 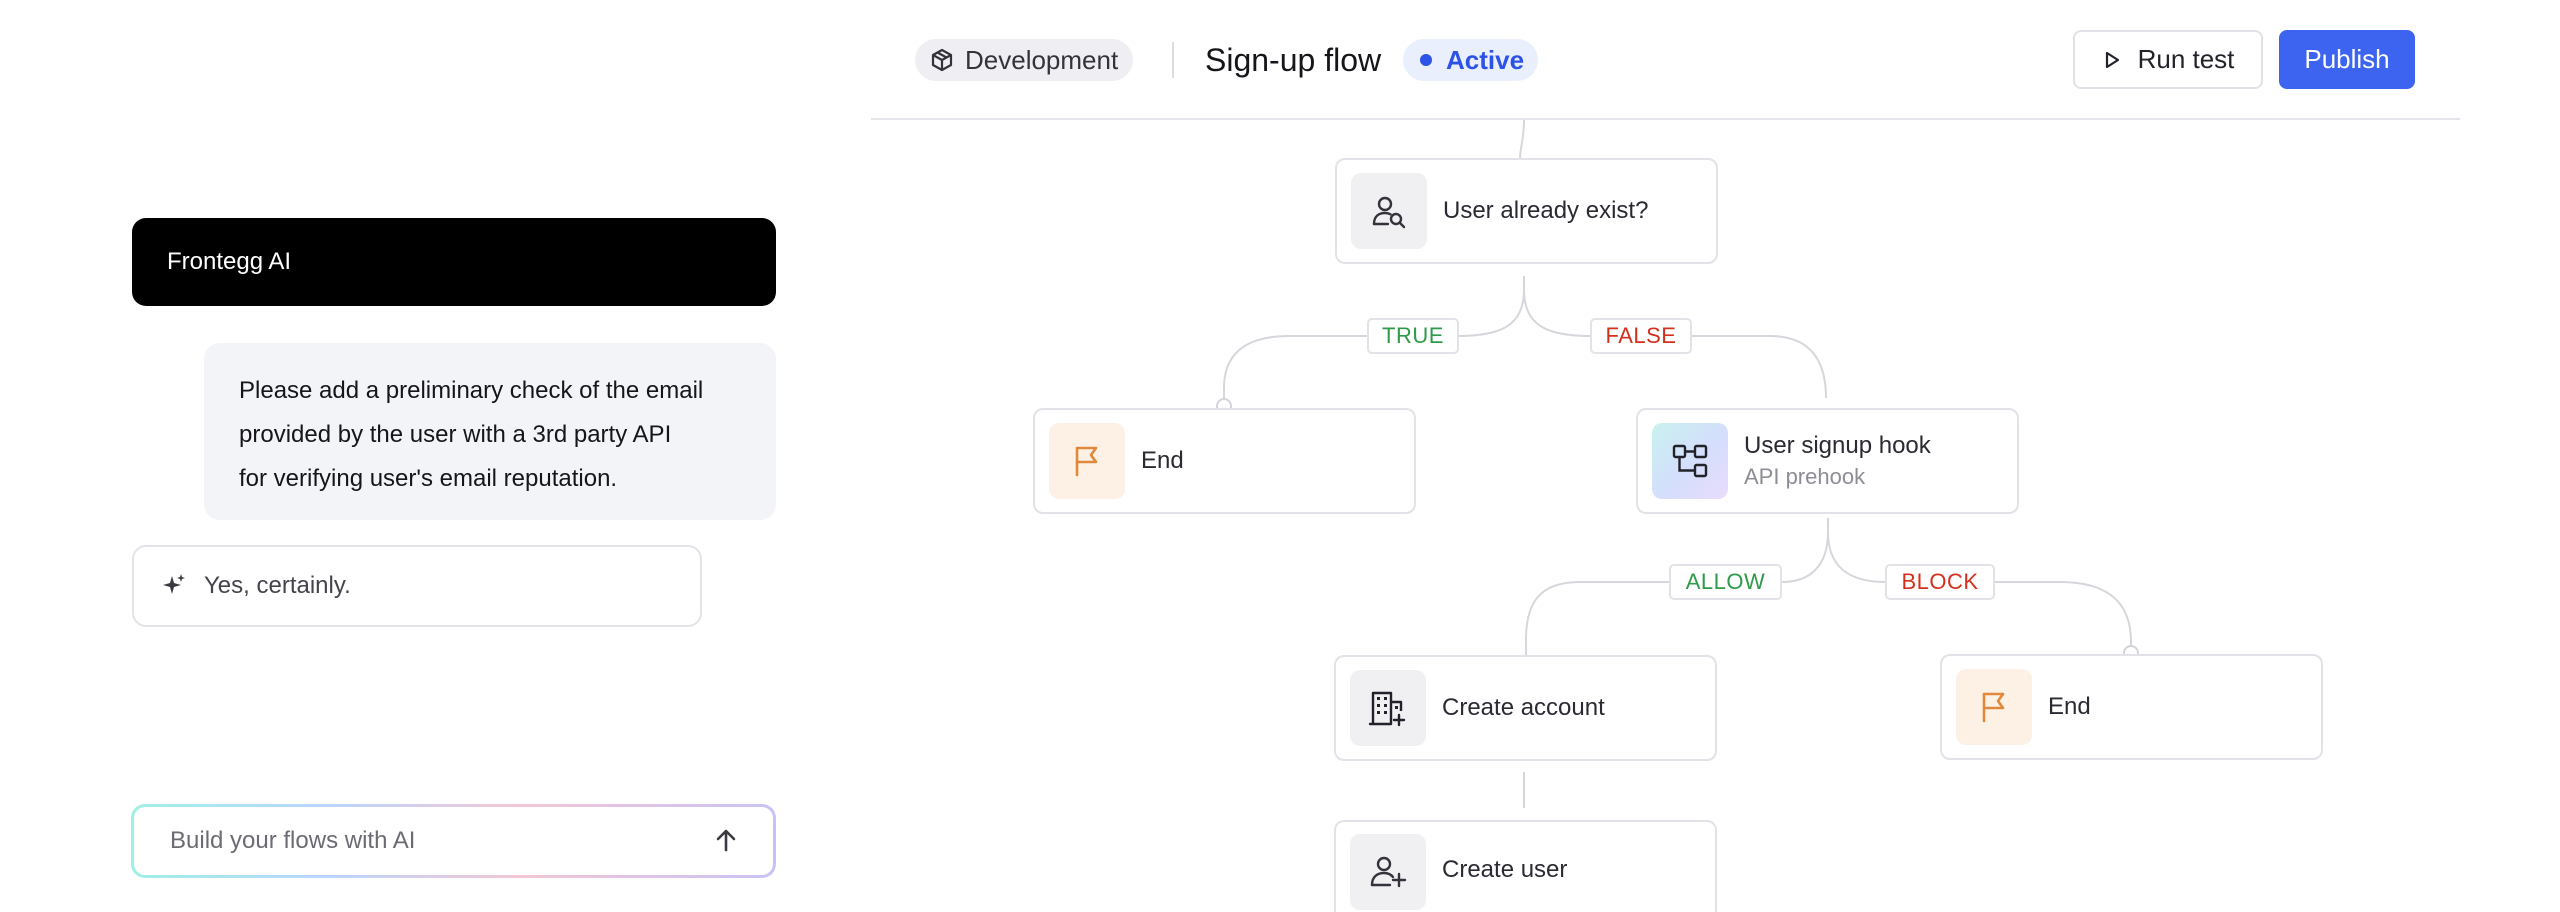 What do you see at coordinates (2186, 59) in the screenshot?
I see `run-test-label: Run test` at bounding box center [2186, 59].